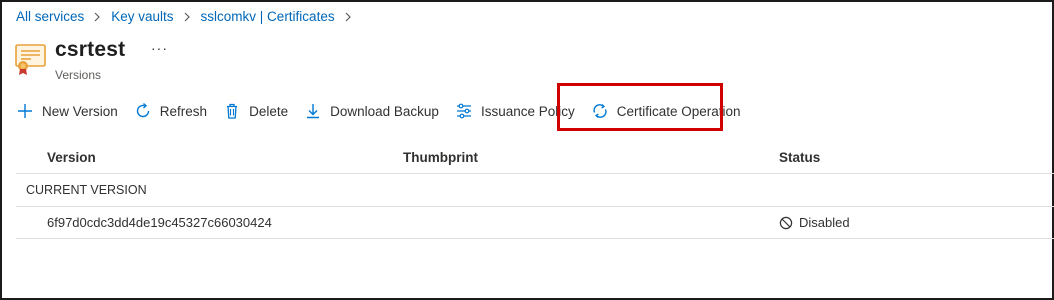  Describe the element at coordinates (269, 111) in the screenshot. I see `delete-label: Delete` at that location.